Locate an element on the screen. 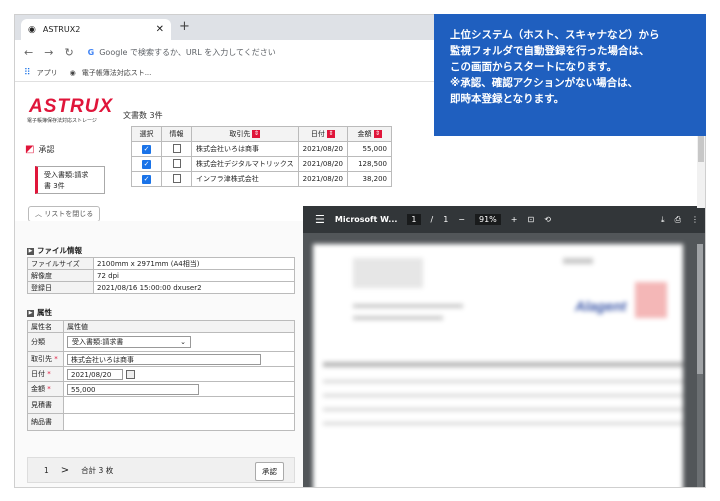 This screenshot has height=501, width=720. menu-icon: ☰ is located at coordinates (320, 219).